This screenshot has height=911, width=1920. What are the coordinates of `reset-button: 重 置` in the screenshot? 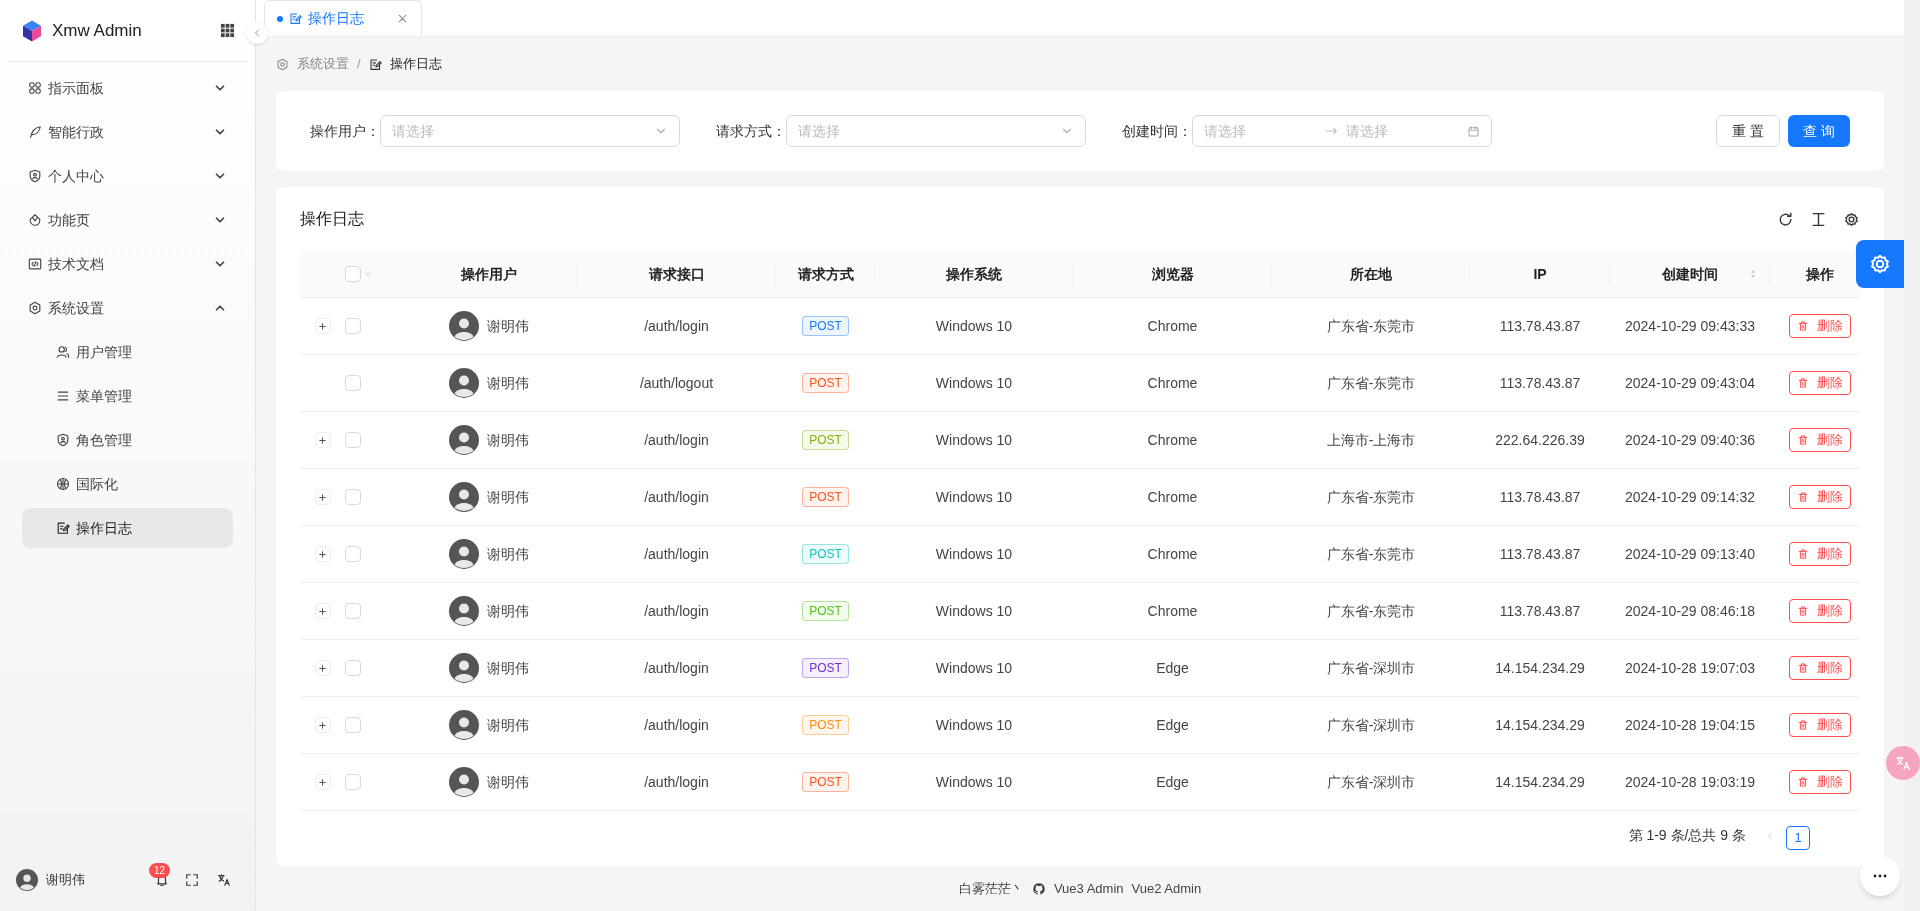 It's located at (1748, 131).